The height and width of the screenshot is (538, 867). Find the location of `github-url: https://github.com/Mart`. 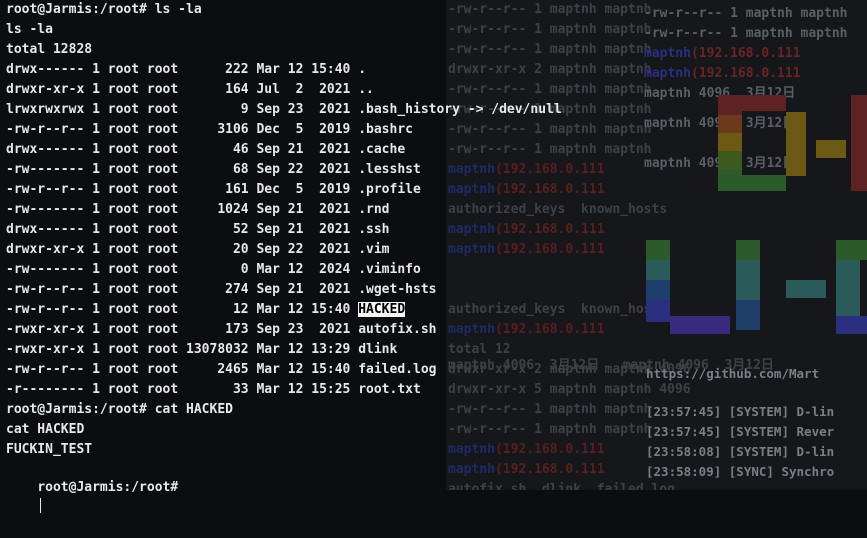

github-url: https://github.com/Mart is located at coordinates (733, 373).